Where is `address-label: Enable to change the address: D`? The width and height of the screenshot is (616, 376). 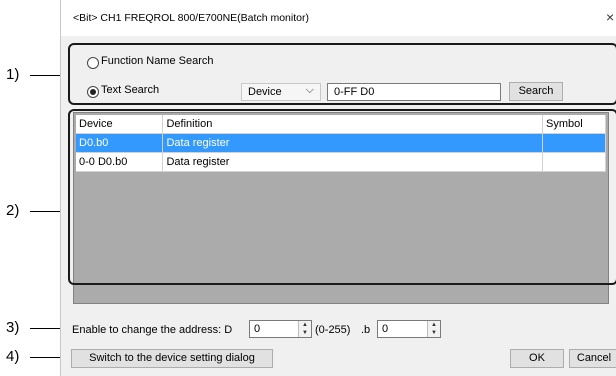 address-label: Enable to change the address: D is located at coordinates (152, 330).